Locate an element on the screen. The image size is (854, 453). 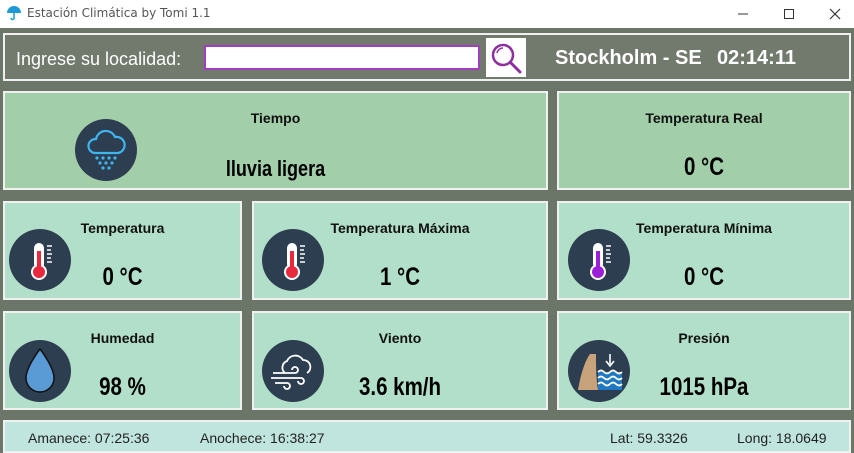
max-temperature-card: Temperatura Máxima 1 °C is located at coordinates (400, 250).